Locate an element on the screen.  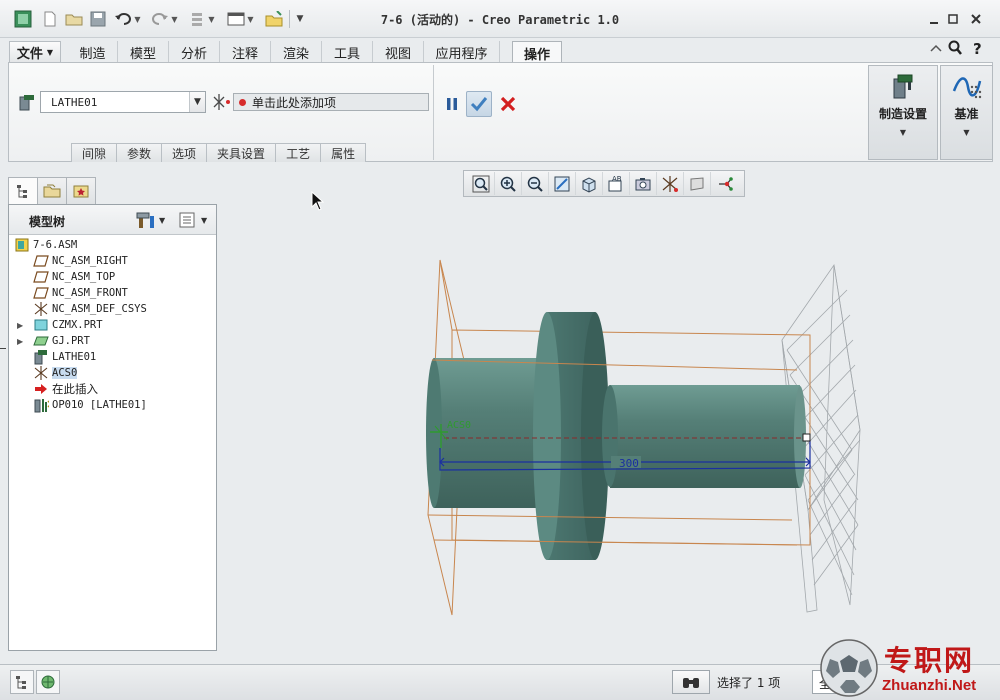
annotation-display-button is located at coordinates (697, 183).